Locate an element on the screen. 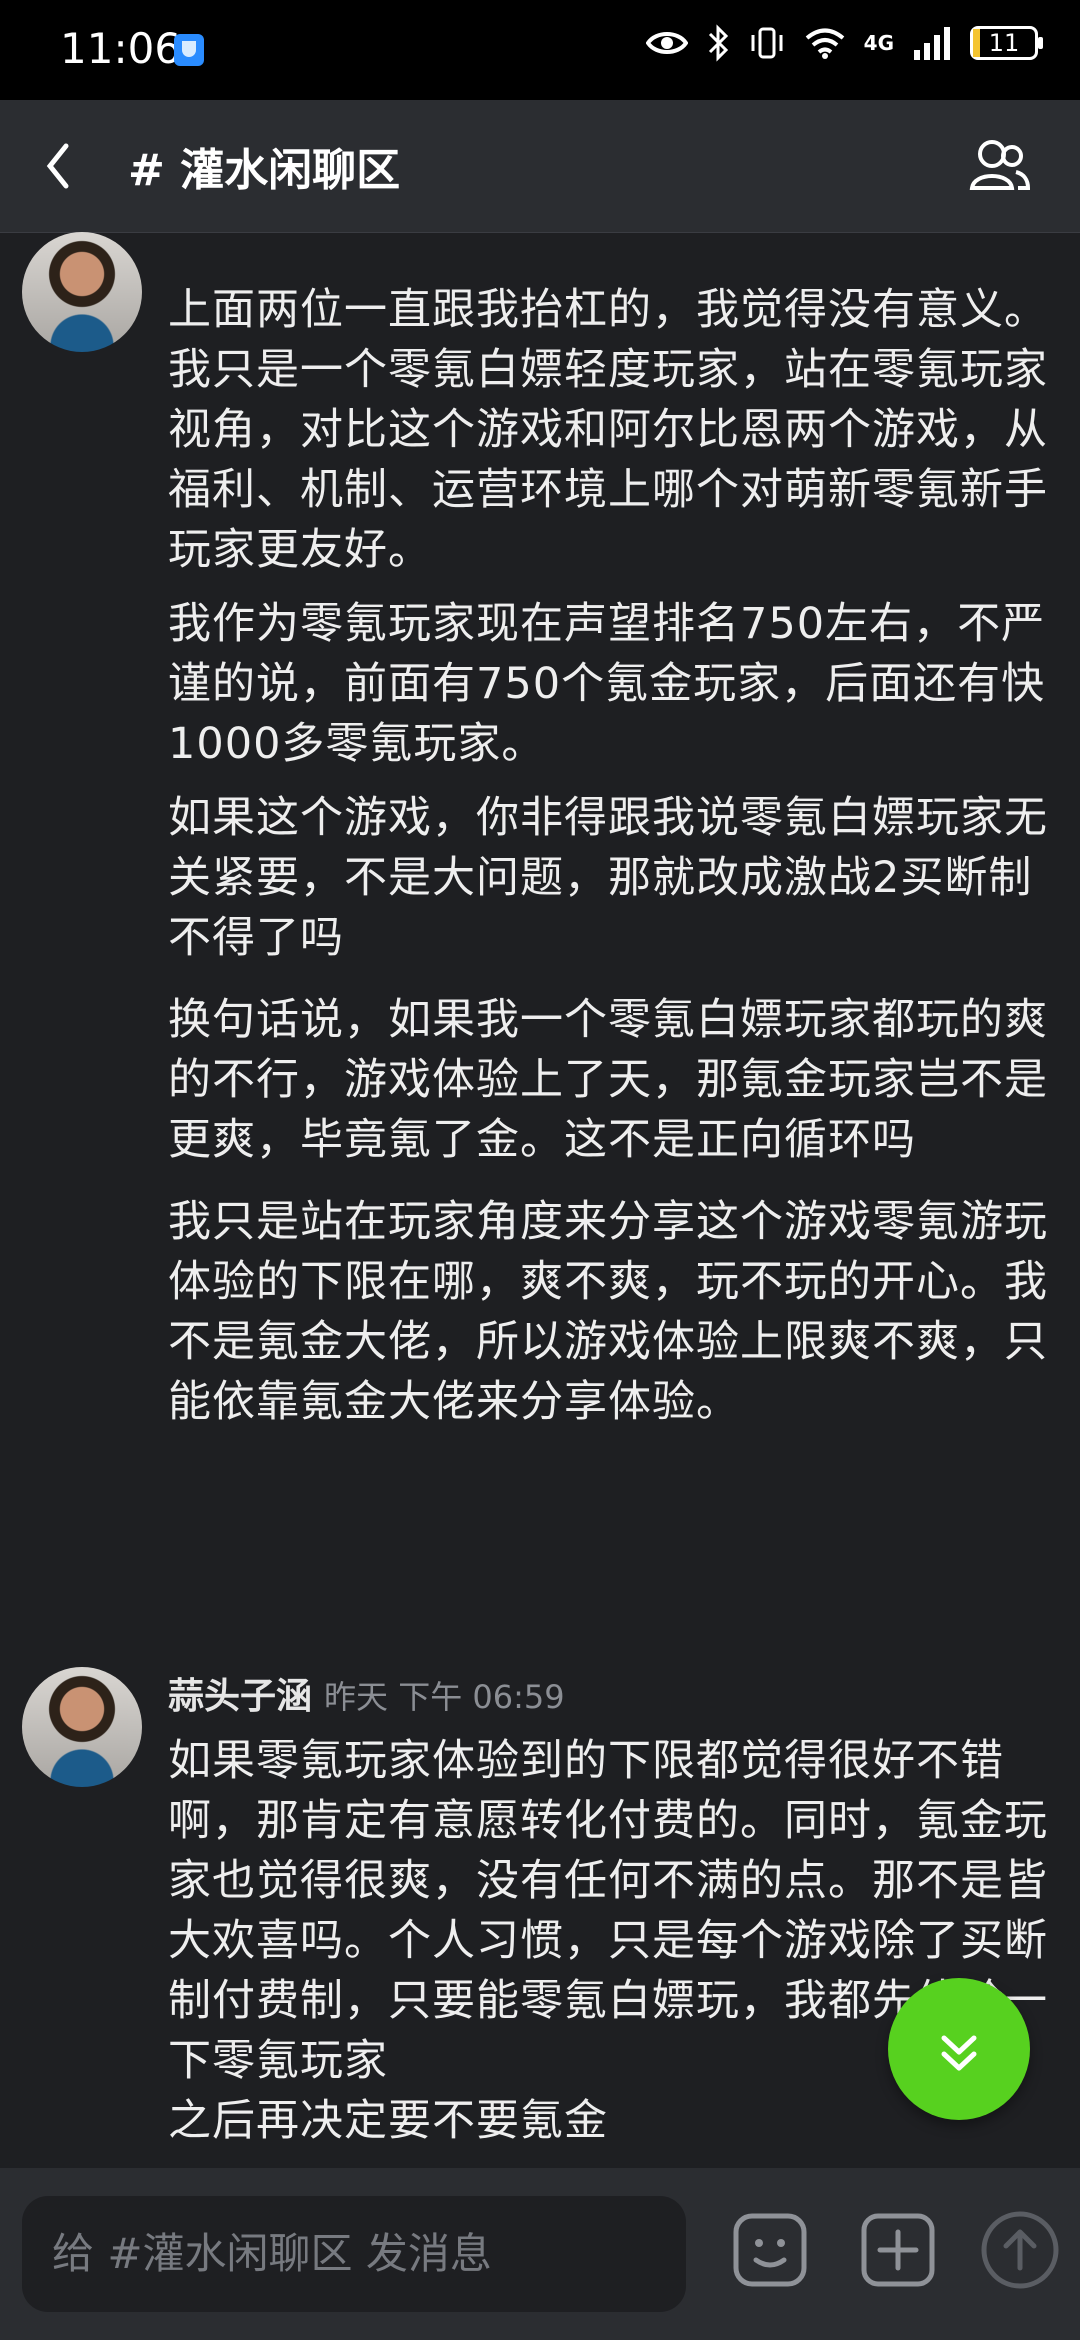 The image size is (1080, 2340). emoji-icon is located at coordinates (770, 2250).